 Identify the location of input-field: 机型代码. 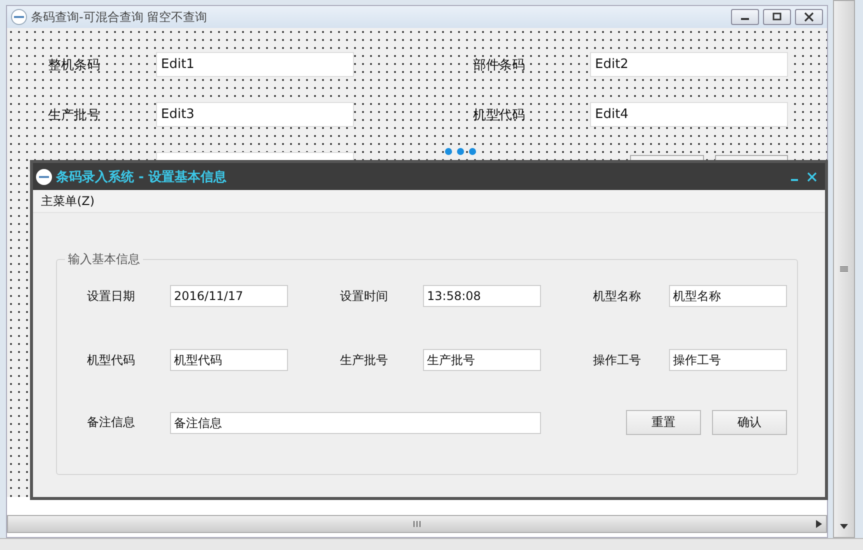
(229, 360).